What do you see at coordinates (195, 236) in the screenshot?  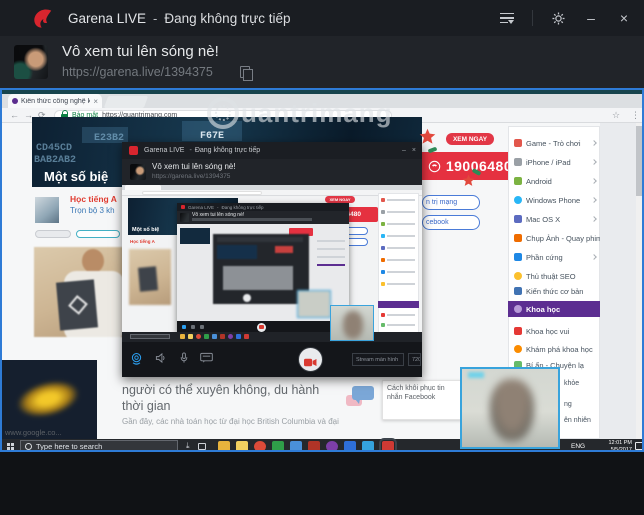 I see `mini-hero-image` at bounding box center [195, 236].